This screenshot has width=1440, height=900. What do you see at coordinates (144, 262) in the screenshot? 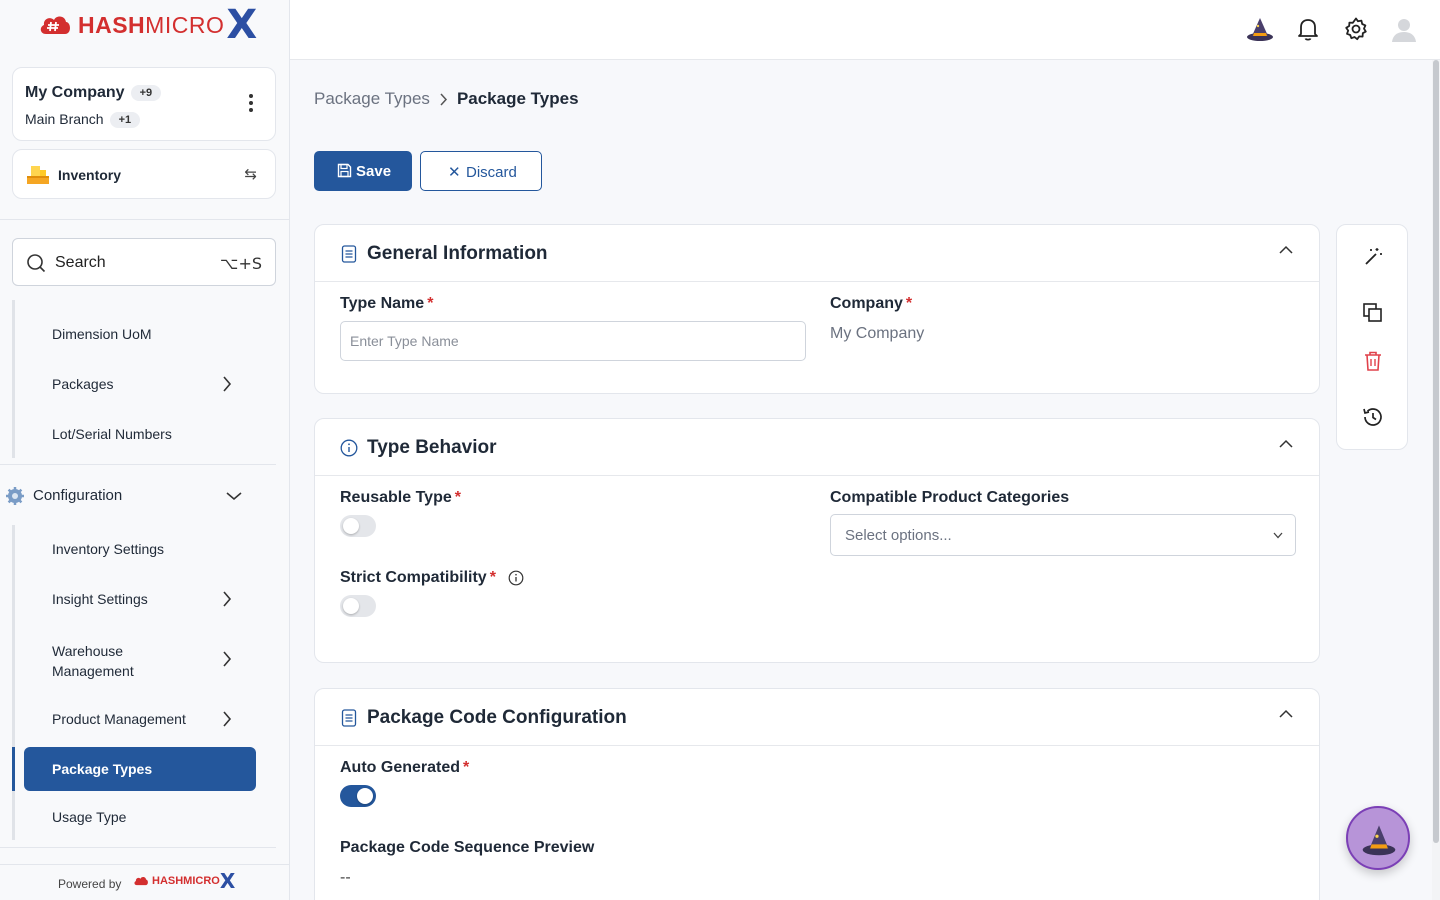
I see `menu-search: Search ⌥+S` at bounding box center [144, 262].